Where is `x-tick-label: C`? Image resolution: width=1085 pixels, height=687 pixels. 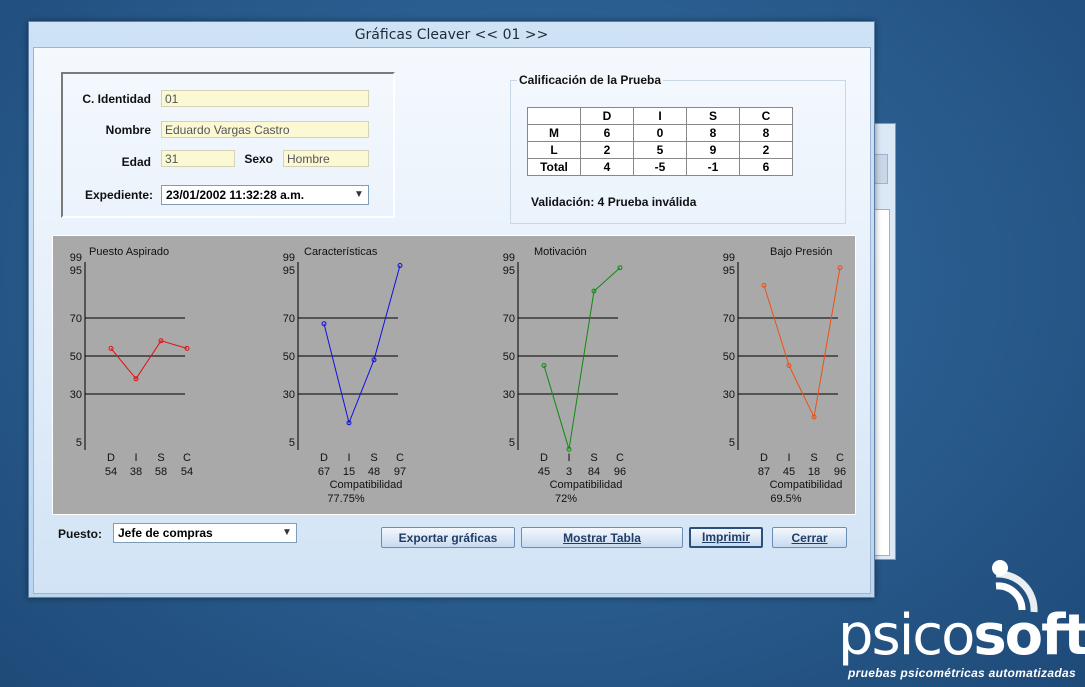 x-tick-label: C is located at coordinates (620, 458).